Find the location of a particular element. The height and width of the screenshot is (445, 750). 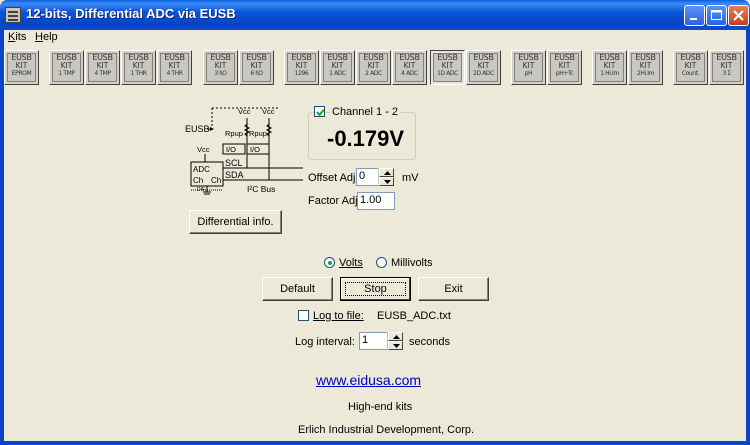

kit-label-l3: 4 THR is located at coordinates (174, 73).